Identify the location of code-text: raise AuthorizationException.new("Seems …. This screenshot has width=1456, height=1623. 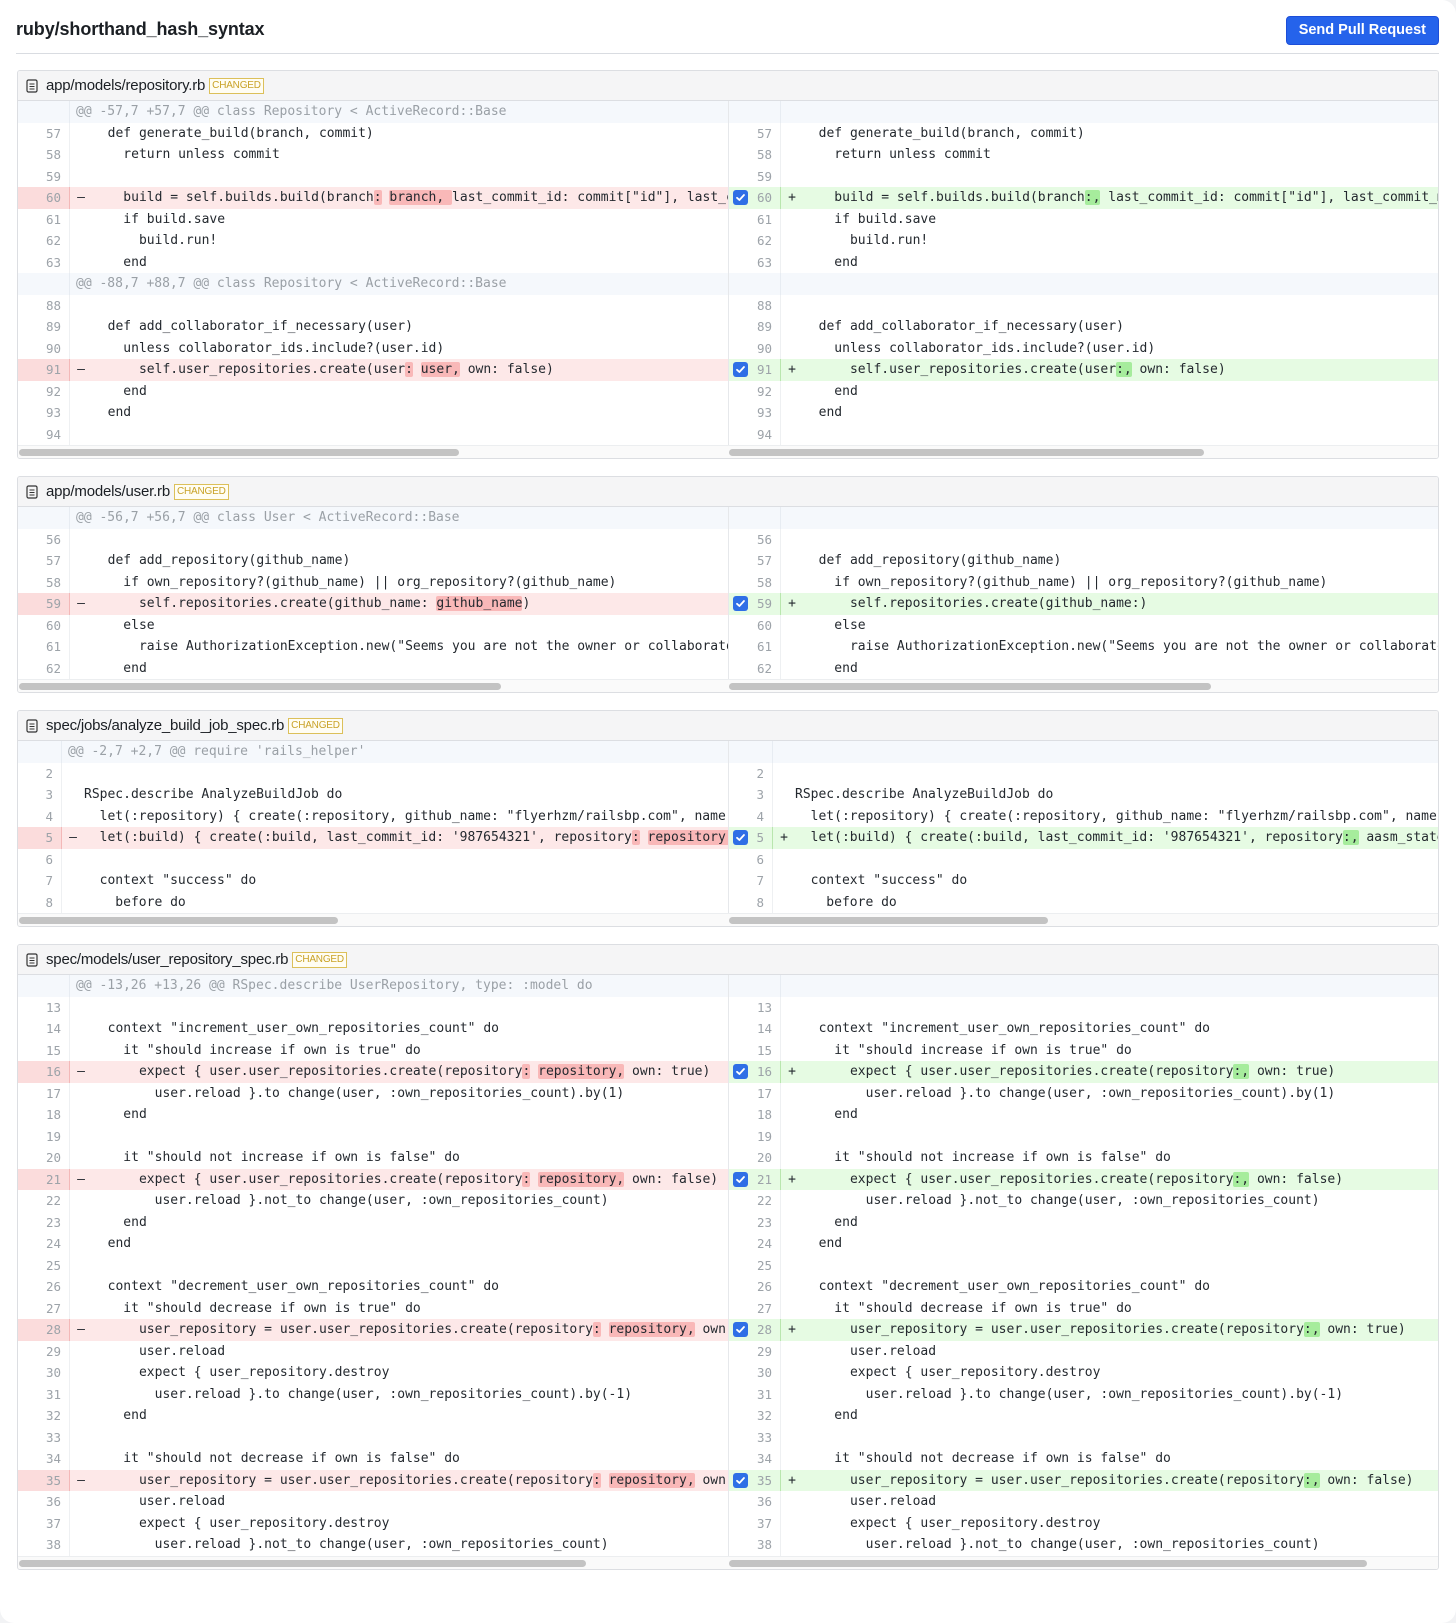
(1143, 647).